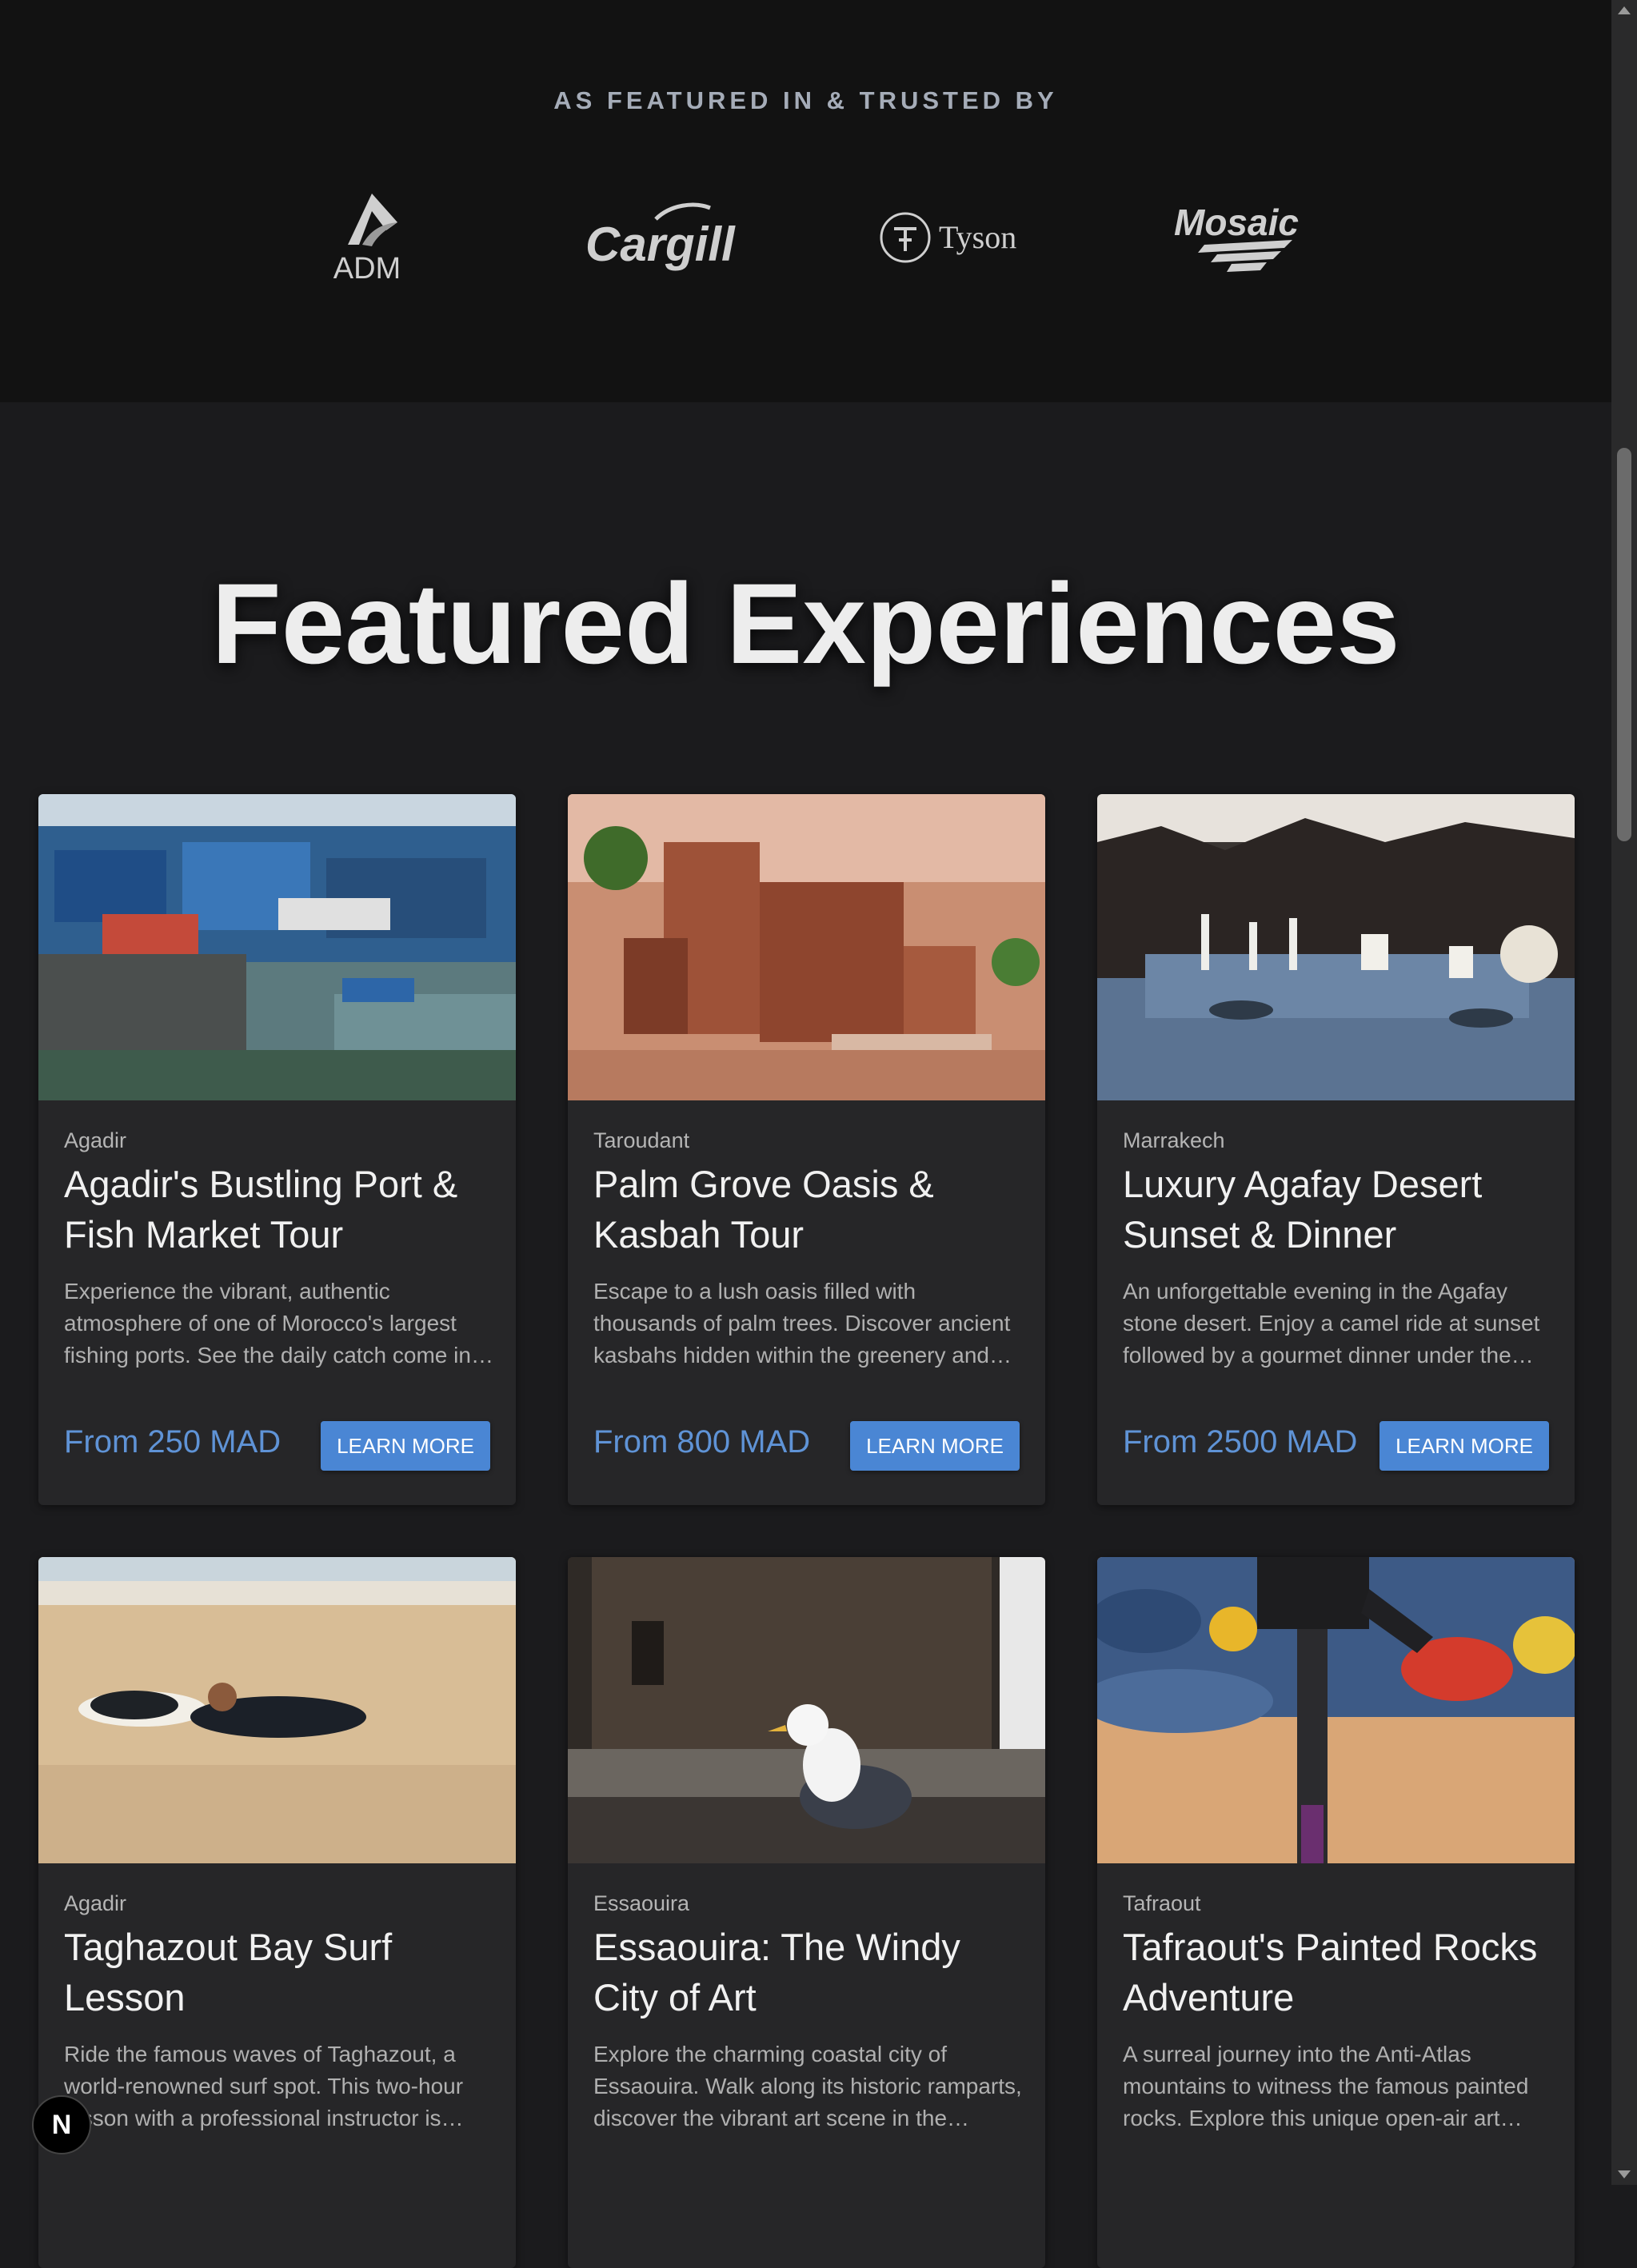 The height and width of the screenshot is (2268, 1637). Describe the element at coordinates (641, 1140) in the screenshot. I see `card-location: Taroudant` at that location.